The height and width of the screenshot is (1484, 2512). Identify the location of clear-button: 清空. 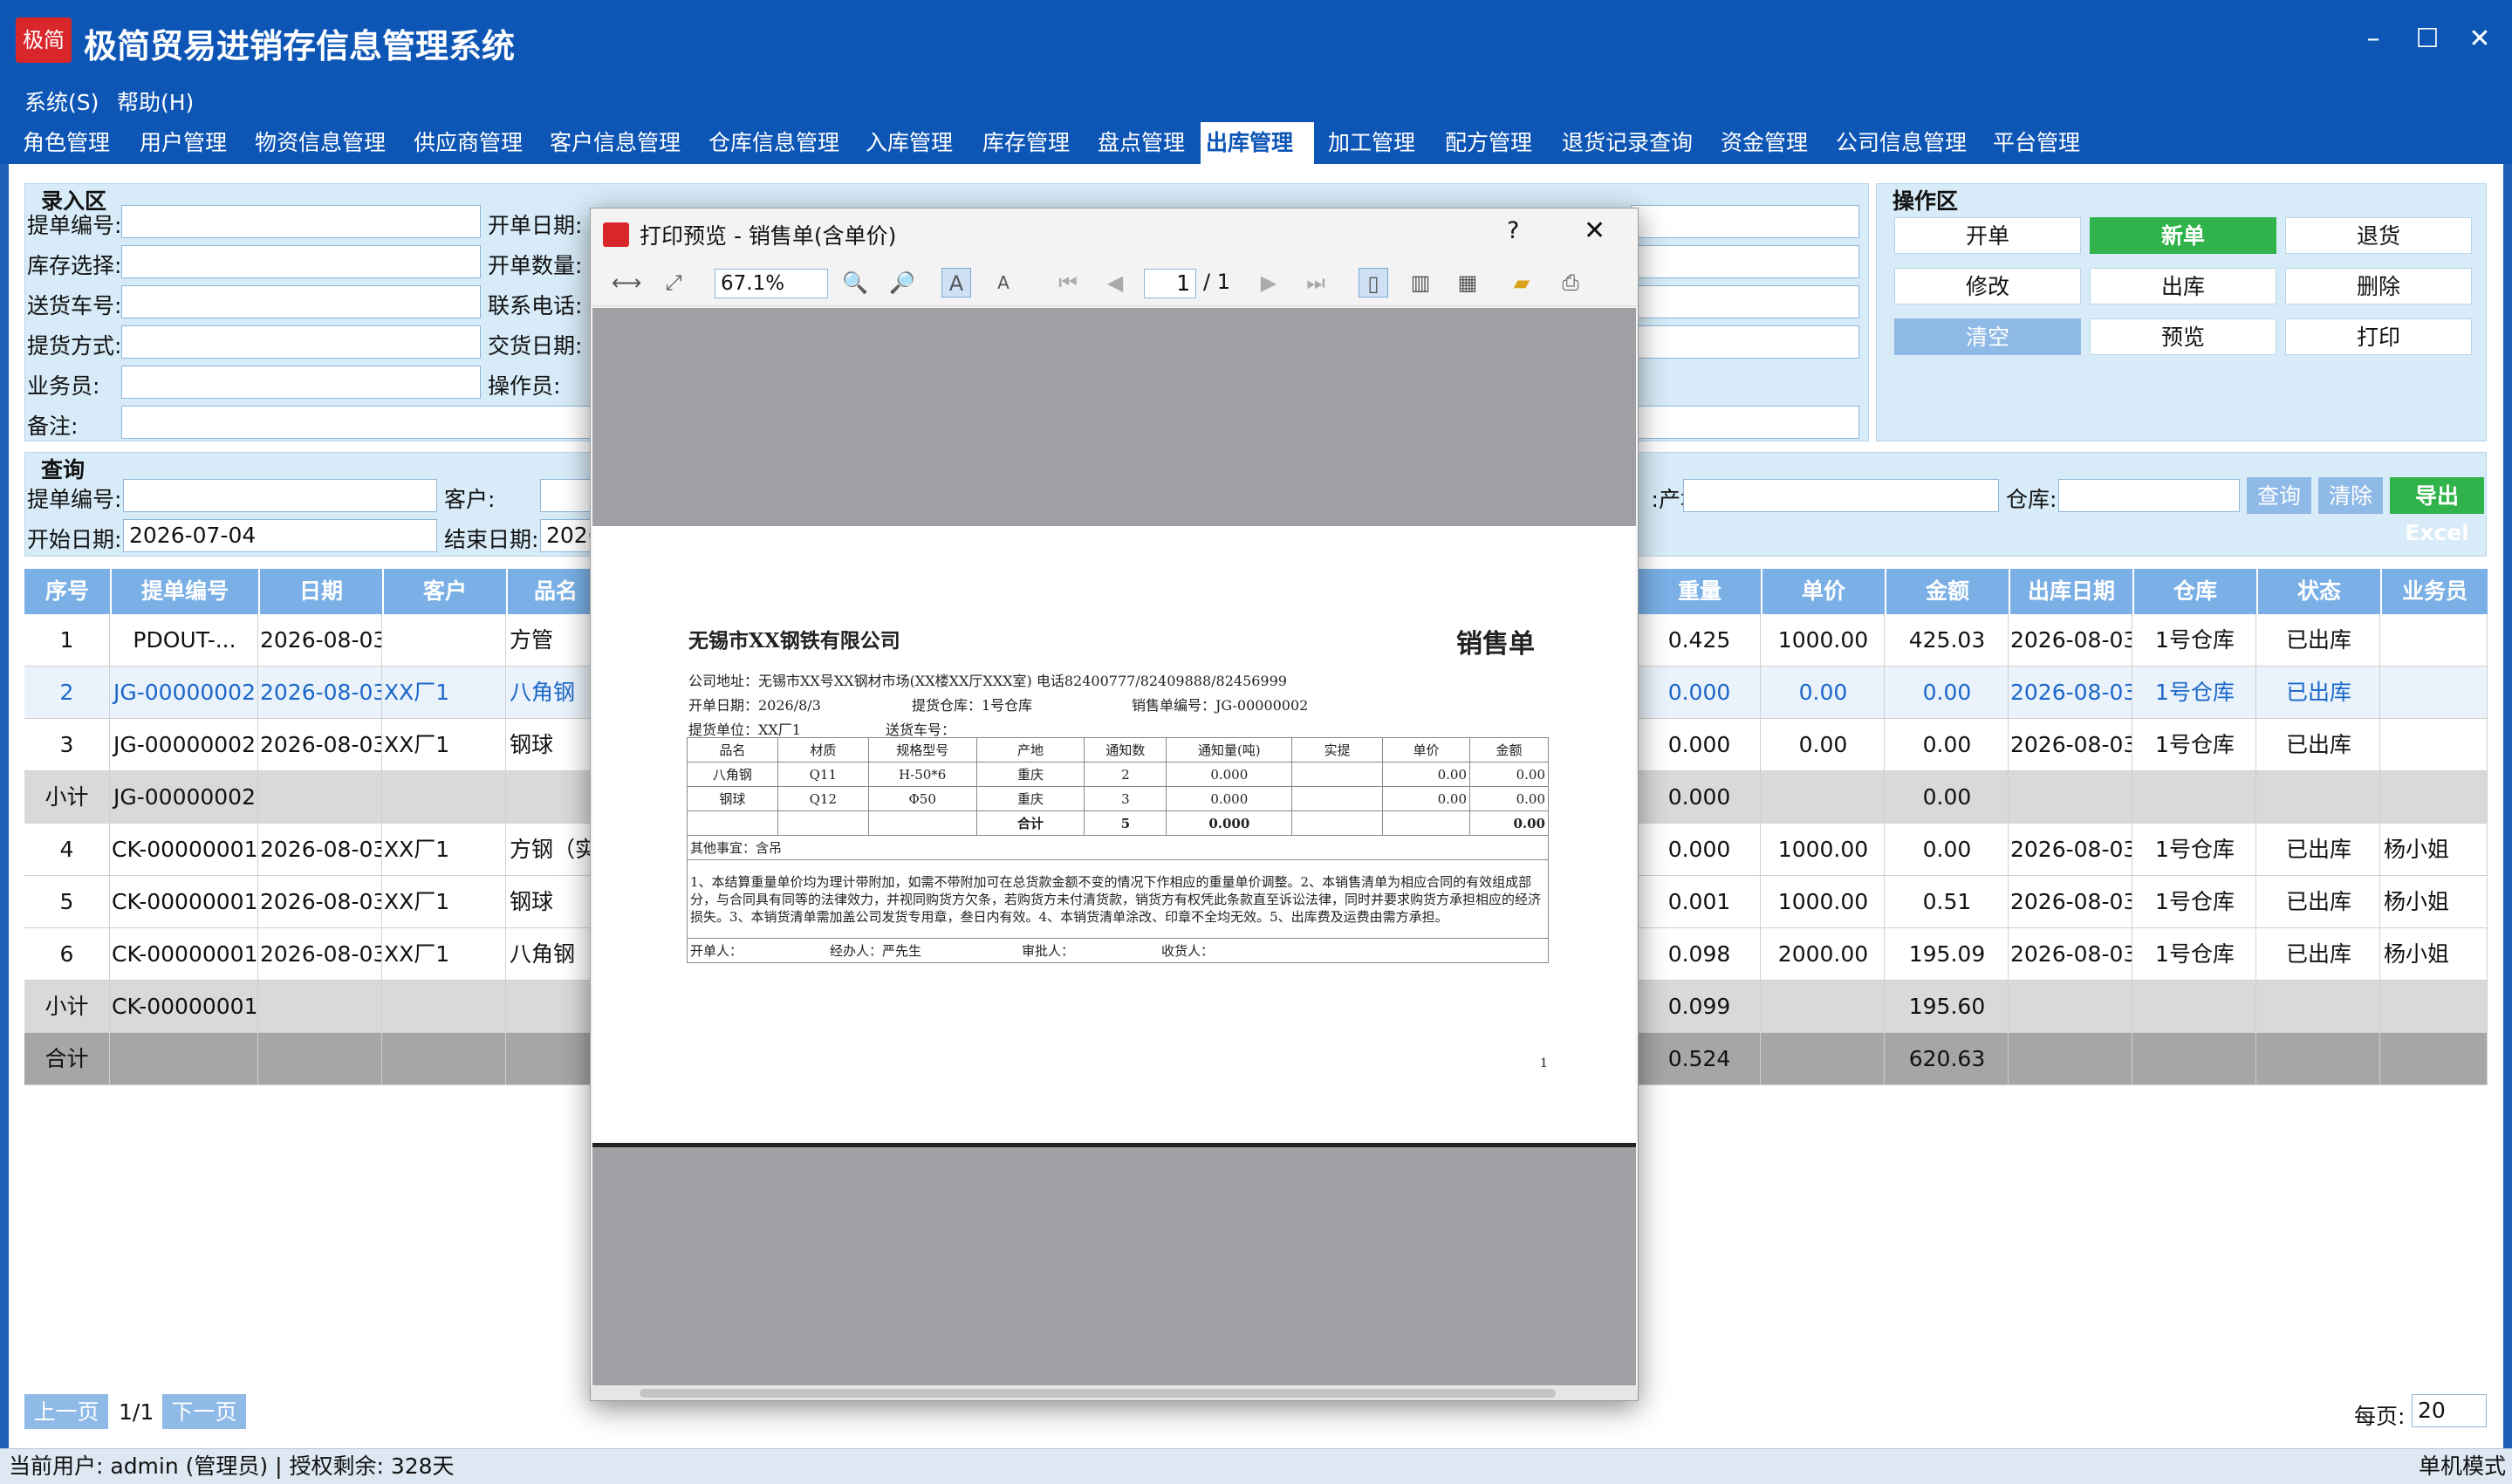
(1987, 336).